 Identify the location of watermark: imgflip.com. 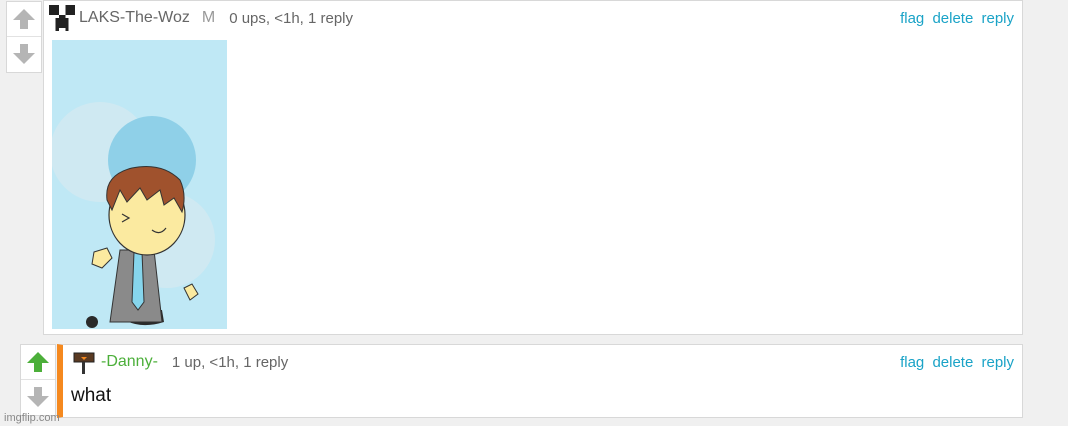
(32, 418).